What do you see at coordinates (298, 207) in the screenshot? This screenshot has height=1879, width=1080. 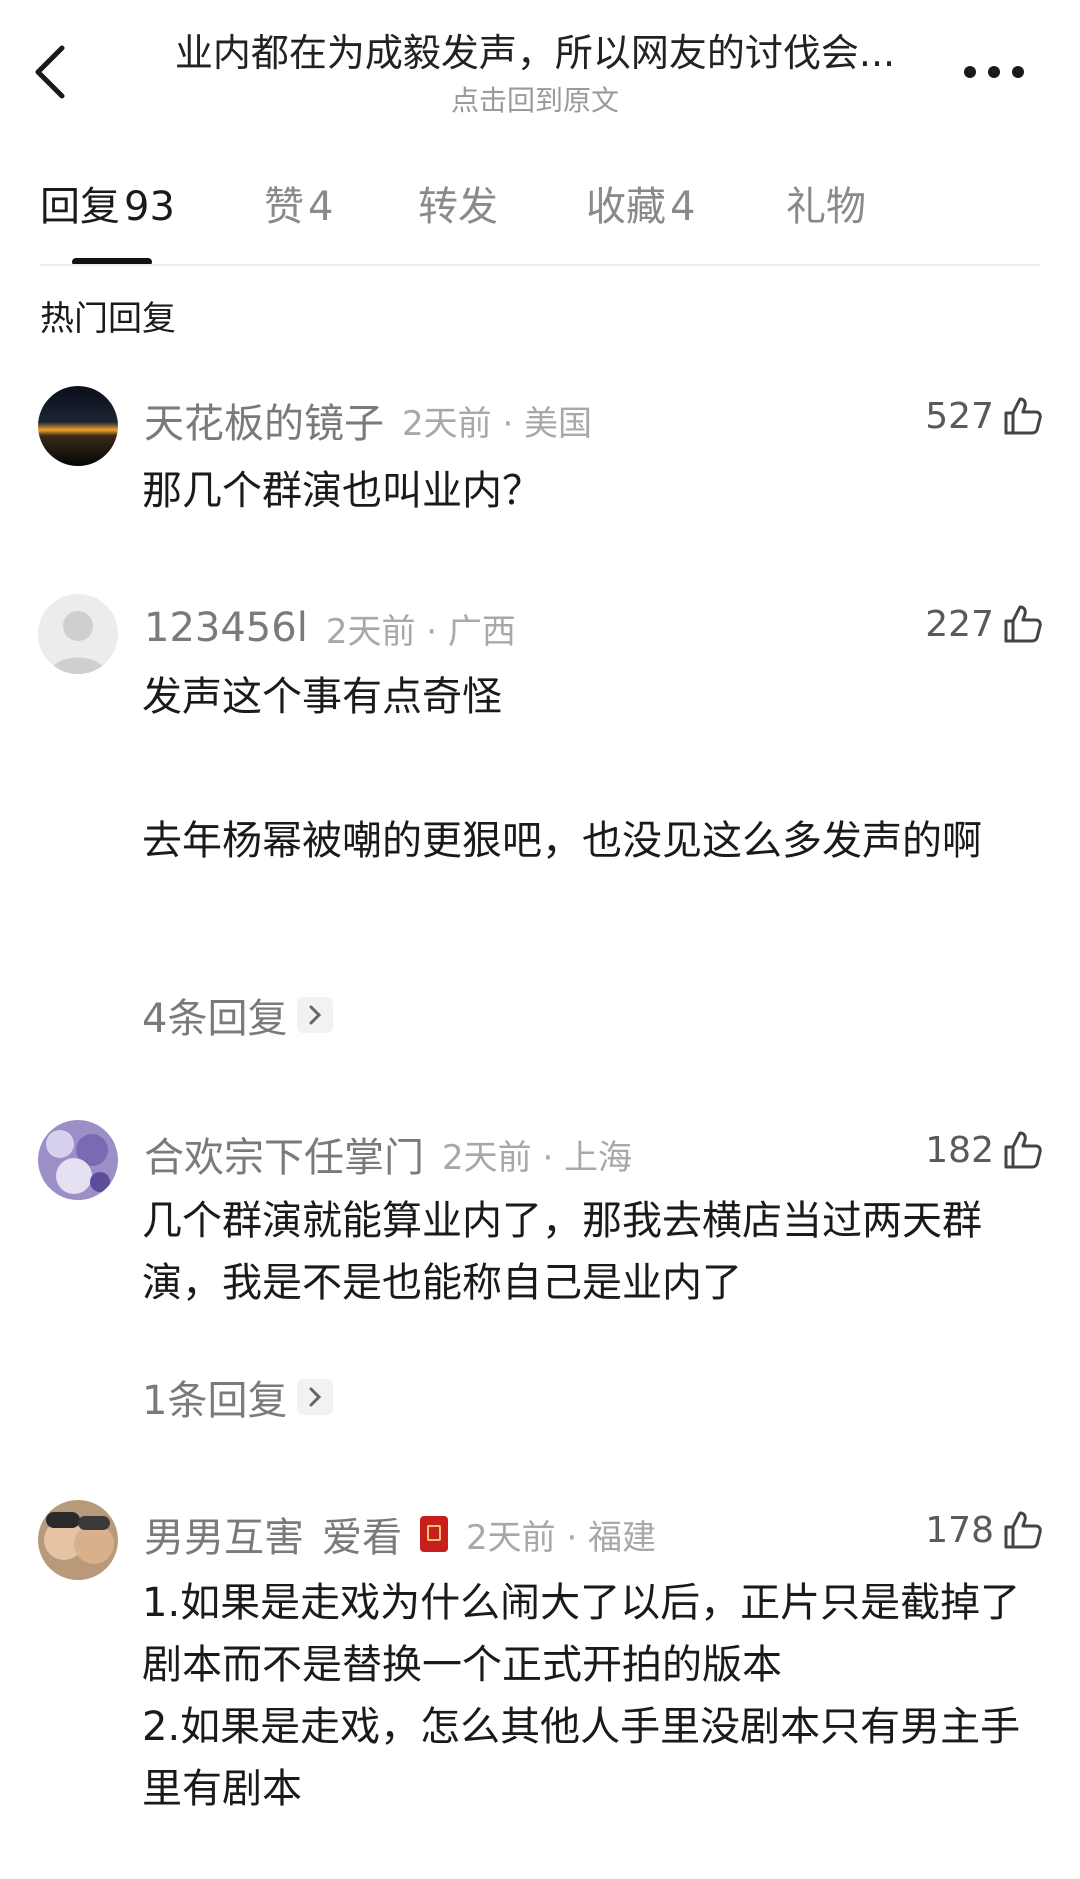 I see `tab-likes: 赞4` at bounding box center [298, 207].